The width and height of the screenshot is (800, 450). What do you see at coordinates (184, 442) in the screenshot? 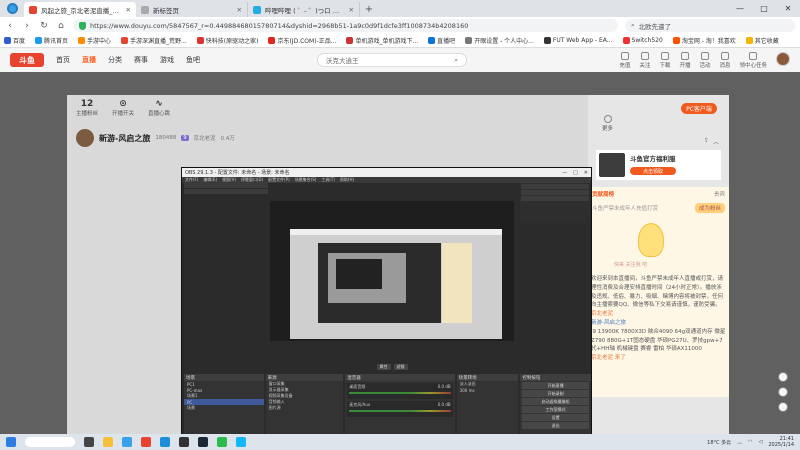
I see `obs-icon` at bounding box center [184, 442].